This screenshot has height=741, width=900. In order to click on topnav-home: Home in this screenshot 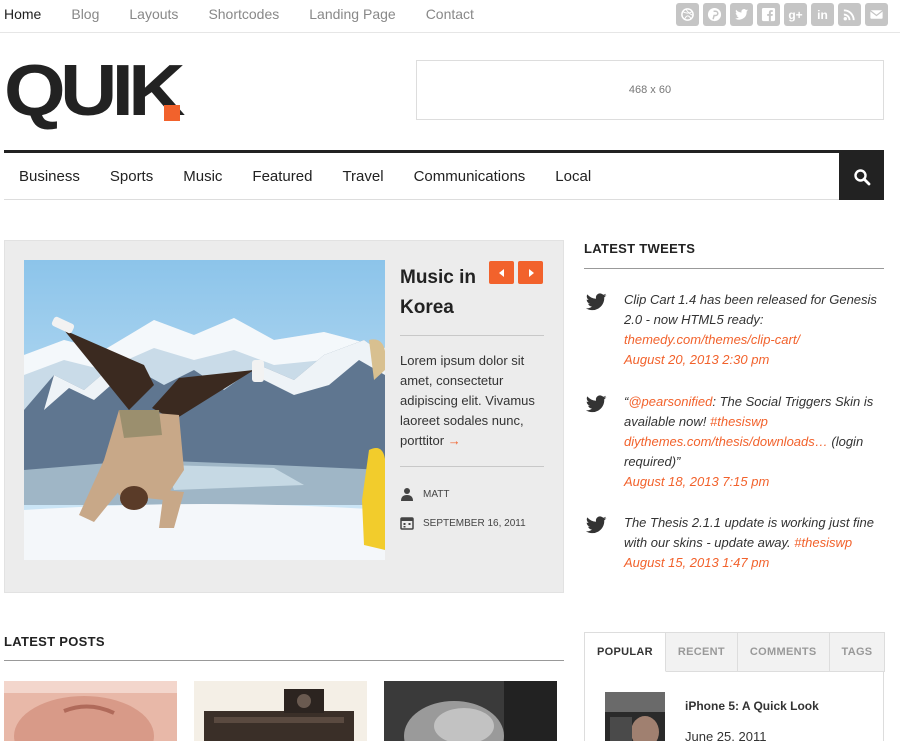, I will do `click(22, 14)`.